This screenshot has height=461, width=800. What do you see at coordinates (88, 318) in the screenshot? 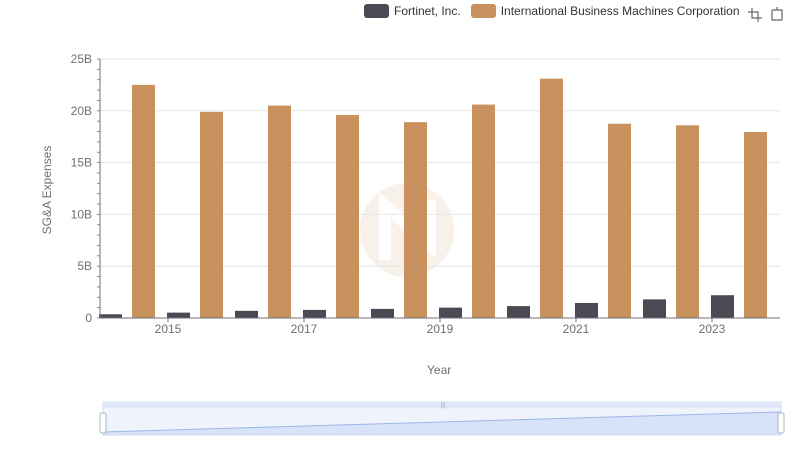
I see `y-tick-label: 0` at bounding box center [88, 318].